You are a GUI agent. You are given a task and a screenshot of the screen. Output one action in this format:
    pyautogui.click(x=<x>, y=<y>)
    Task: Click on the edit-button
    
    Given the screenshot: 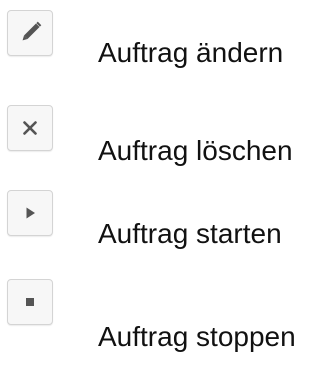 What is the action you would take?
    pyautogui.click(x=30, y=33)
    